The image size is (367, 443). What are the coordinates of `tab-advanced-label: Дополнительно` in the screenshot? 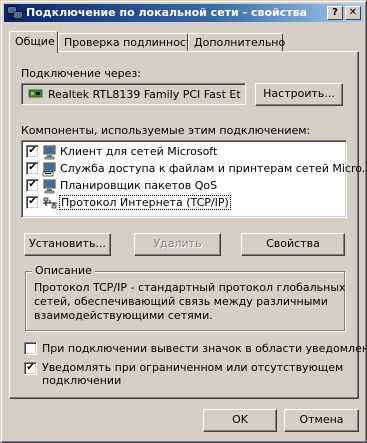 It's located at (240, 42).